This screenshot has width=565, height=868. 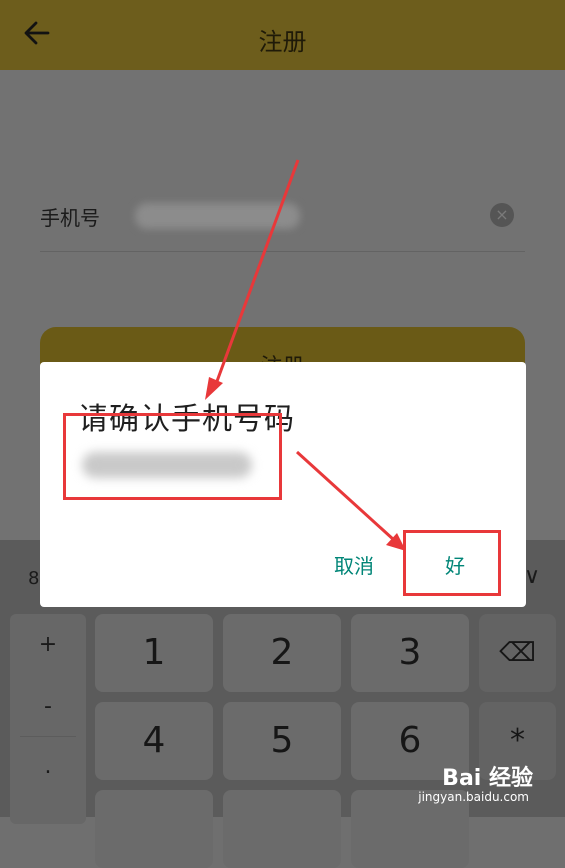 I want to click on watermark-url: jingyan.baidu.com, so click(x=473, y=797).